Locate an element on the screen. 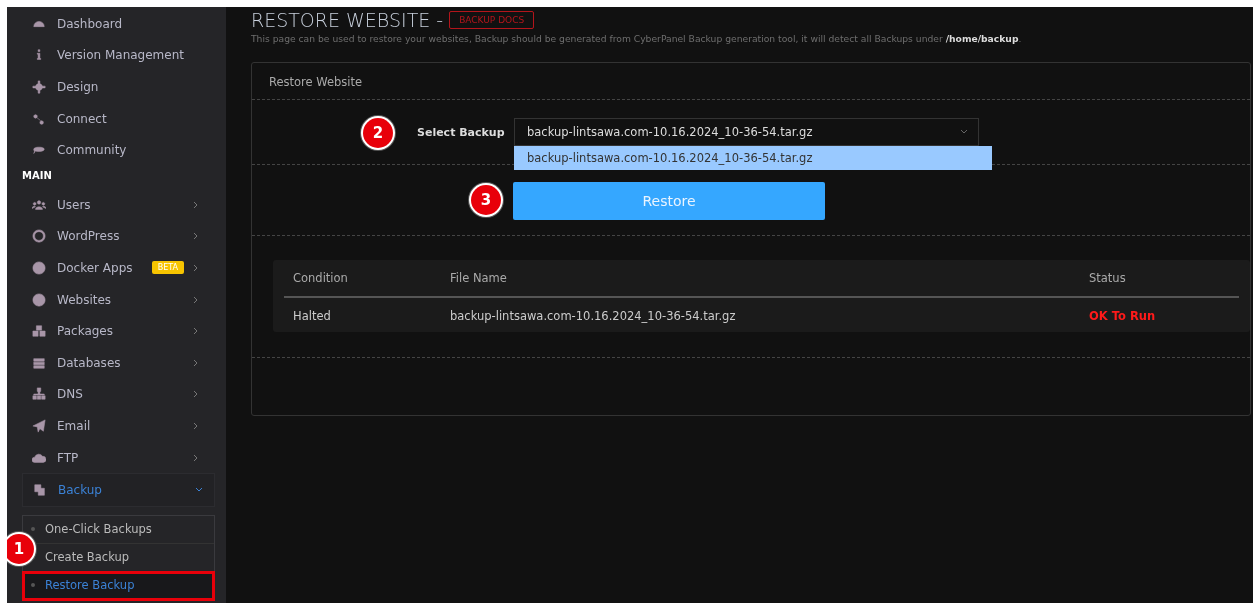 Image resolution: width=1253 pixels, height=603 pixels. backup-select: backup-lintsawa.com-10.16.2024_10-36-54.tar.gz is located at coordinates (746, 132).